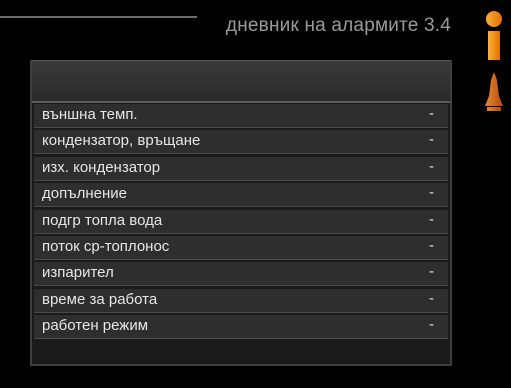 The image size is (511, 388). I want to click on list-item: външна темп. -, so click(241, 116).